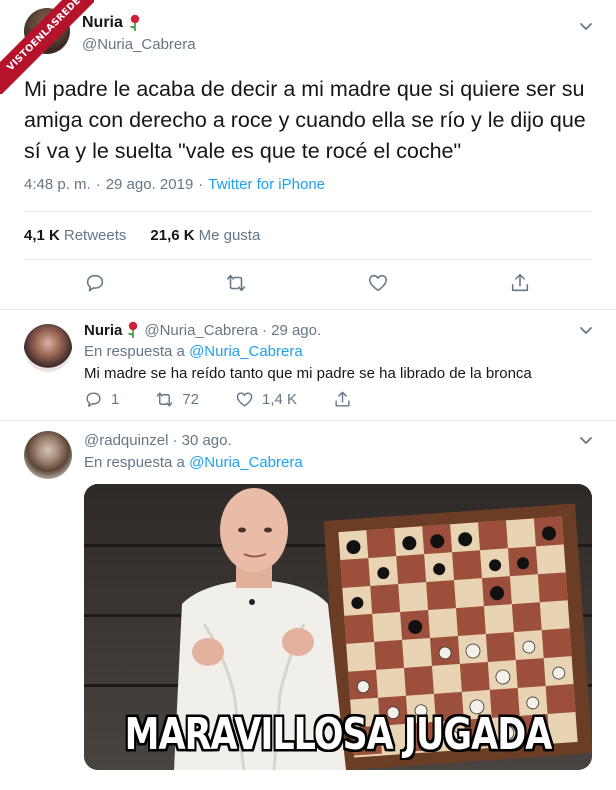 Image resolution: width=616 pixels, height=790 pixels. What do you see at coordinates (172, 235) in the screenshot?
I see `likes-count: 21,6 K` at bounding box center [172, 235].